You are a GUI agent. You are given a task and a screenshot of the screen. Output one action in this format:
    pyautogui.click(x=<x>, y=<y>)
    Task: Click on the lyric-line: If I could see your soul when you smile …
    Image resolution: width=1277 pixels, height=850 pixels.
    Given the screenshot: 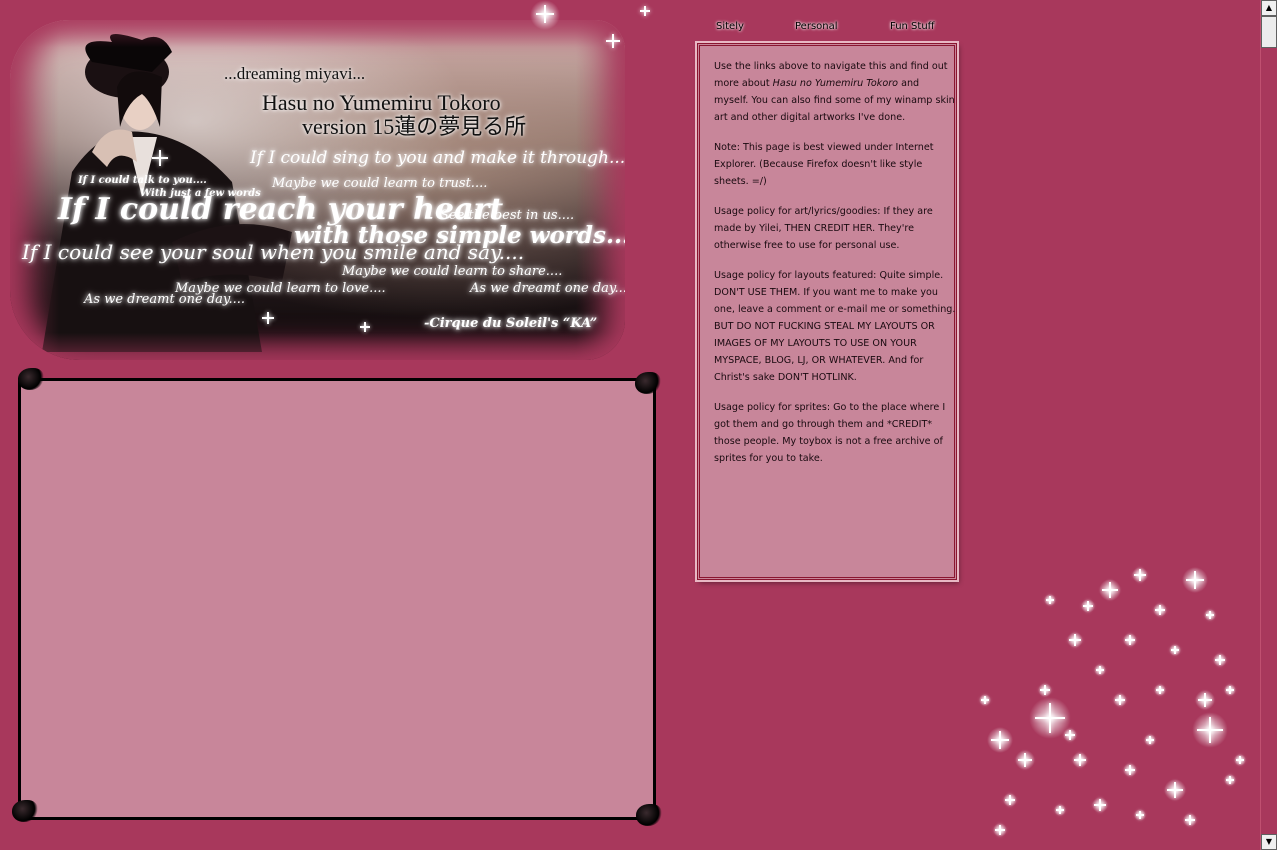 What is the action you would take?
    pyautogui.click(x=273, y=252)
    